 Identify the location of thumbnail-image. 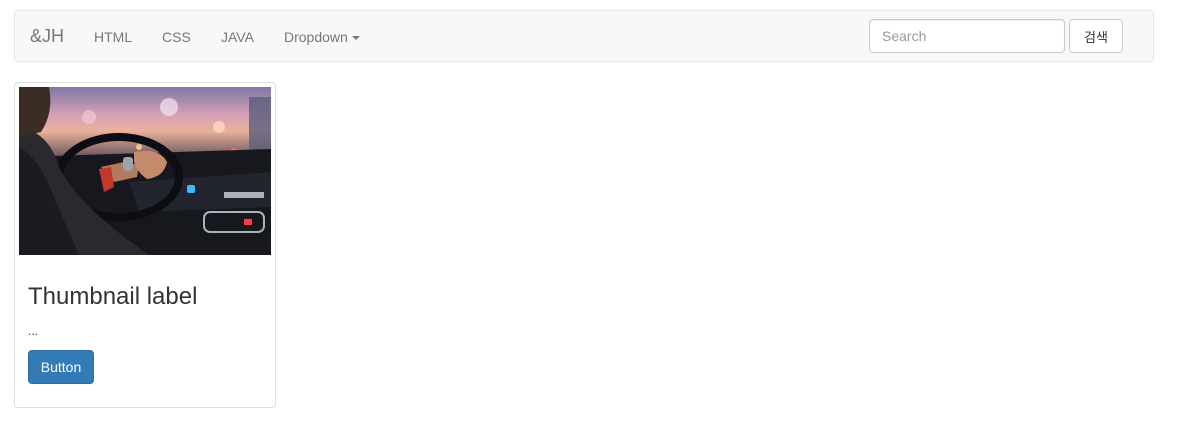
(145, 171).